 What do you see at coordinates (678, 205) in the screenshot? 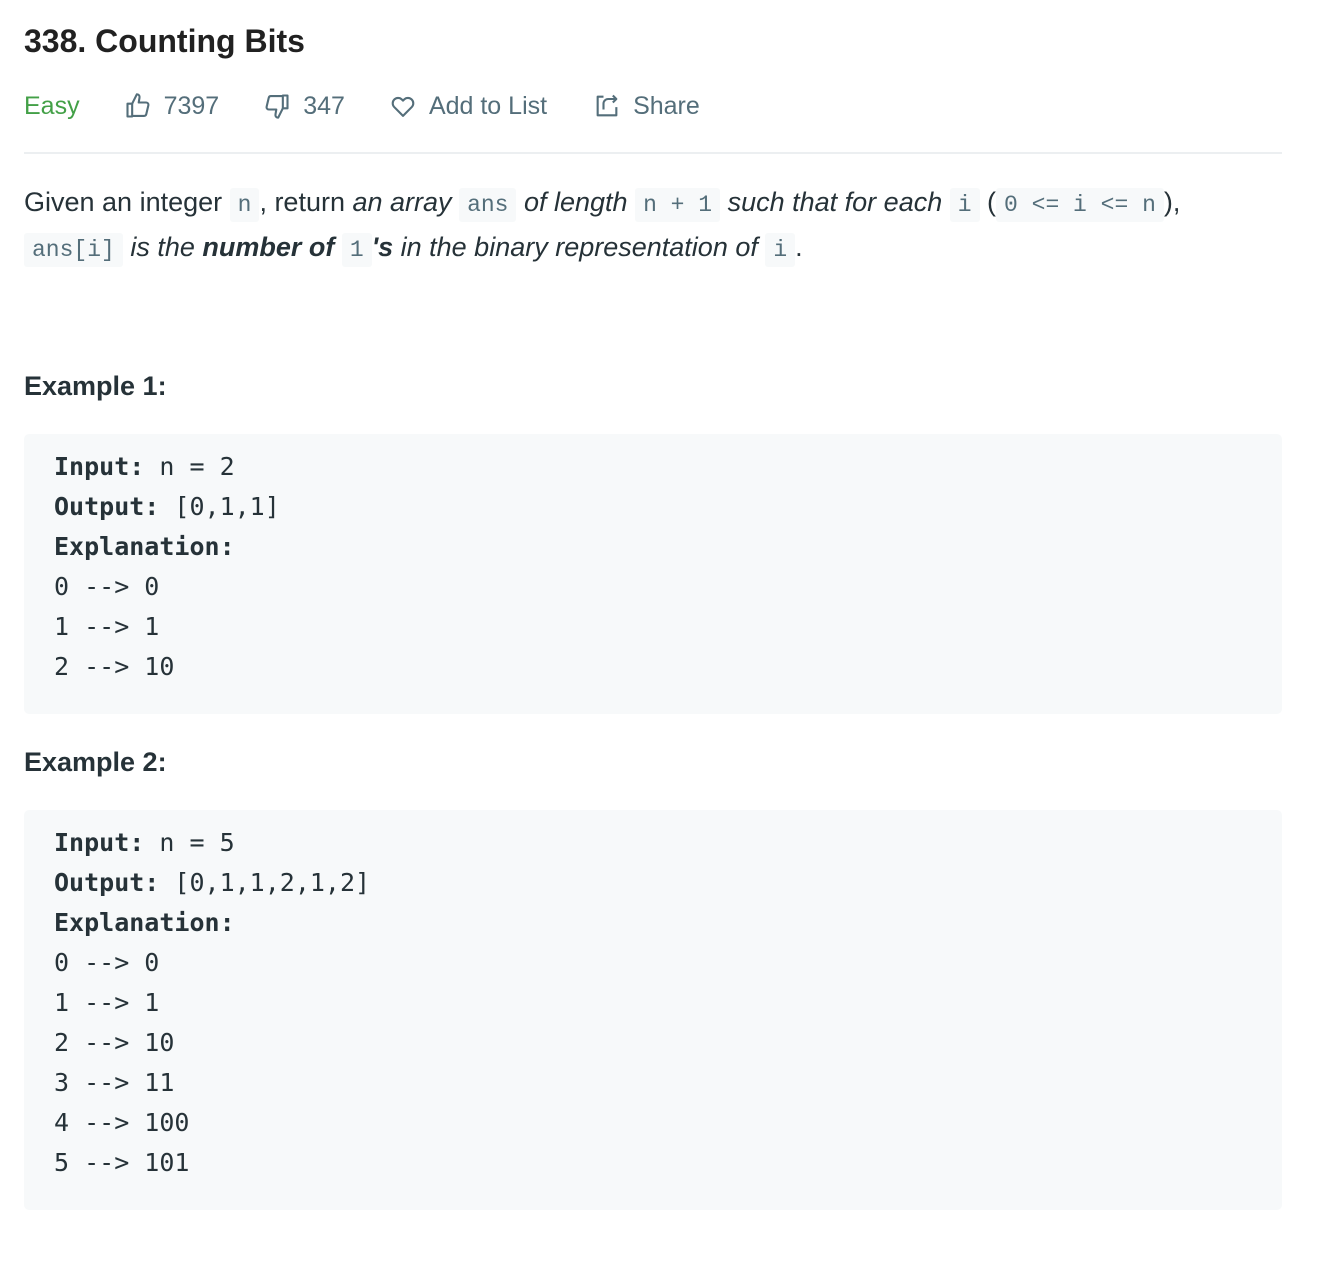
I see `inline-code: n + 1` at bounding box center [678, 205].